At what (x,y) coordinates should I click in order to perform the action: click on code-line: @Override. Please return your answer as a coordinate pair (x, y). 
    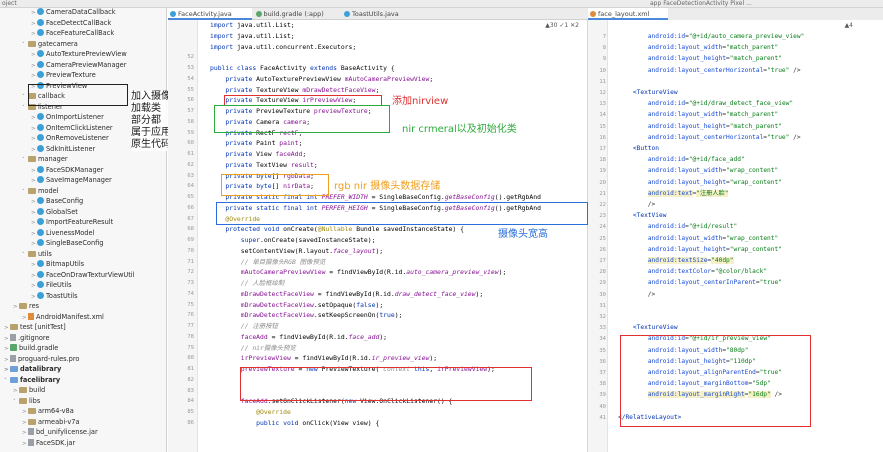
    Looking at the image, I should click on (250, 412).